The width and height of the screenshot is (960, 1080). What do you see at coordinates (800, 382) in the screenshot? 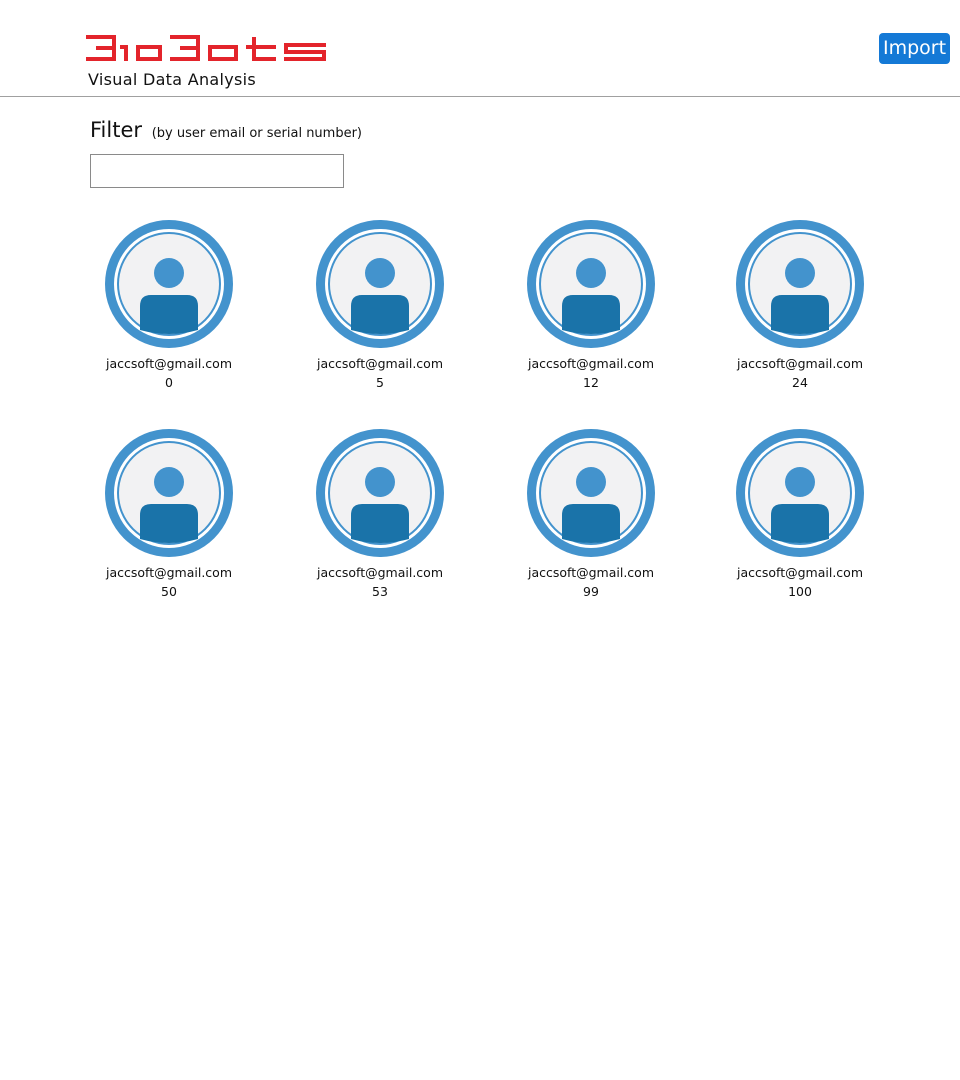
I see `device-serial: 24` at bounding box center [800, 382].